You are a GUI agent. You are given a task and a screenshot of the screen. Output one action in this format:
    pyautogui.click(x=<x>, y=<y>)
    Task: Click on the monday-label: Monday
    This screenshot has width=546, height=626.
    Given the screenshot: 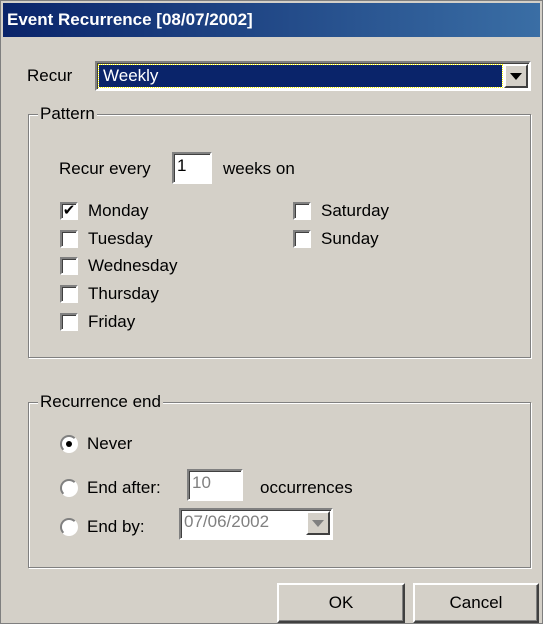 What is the action you would take?
    pyautogui.click(x=118, y=211)
    